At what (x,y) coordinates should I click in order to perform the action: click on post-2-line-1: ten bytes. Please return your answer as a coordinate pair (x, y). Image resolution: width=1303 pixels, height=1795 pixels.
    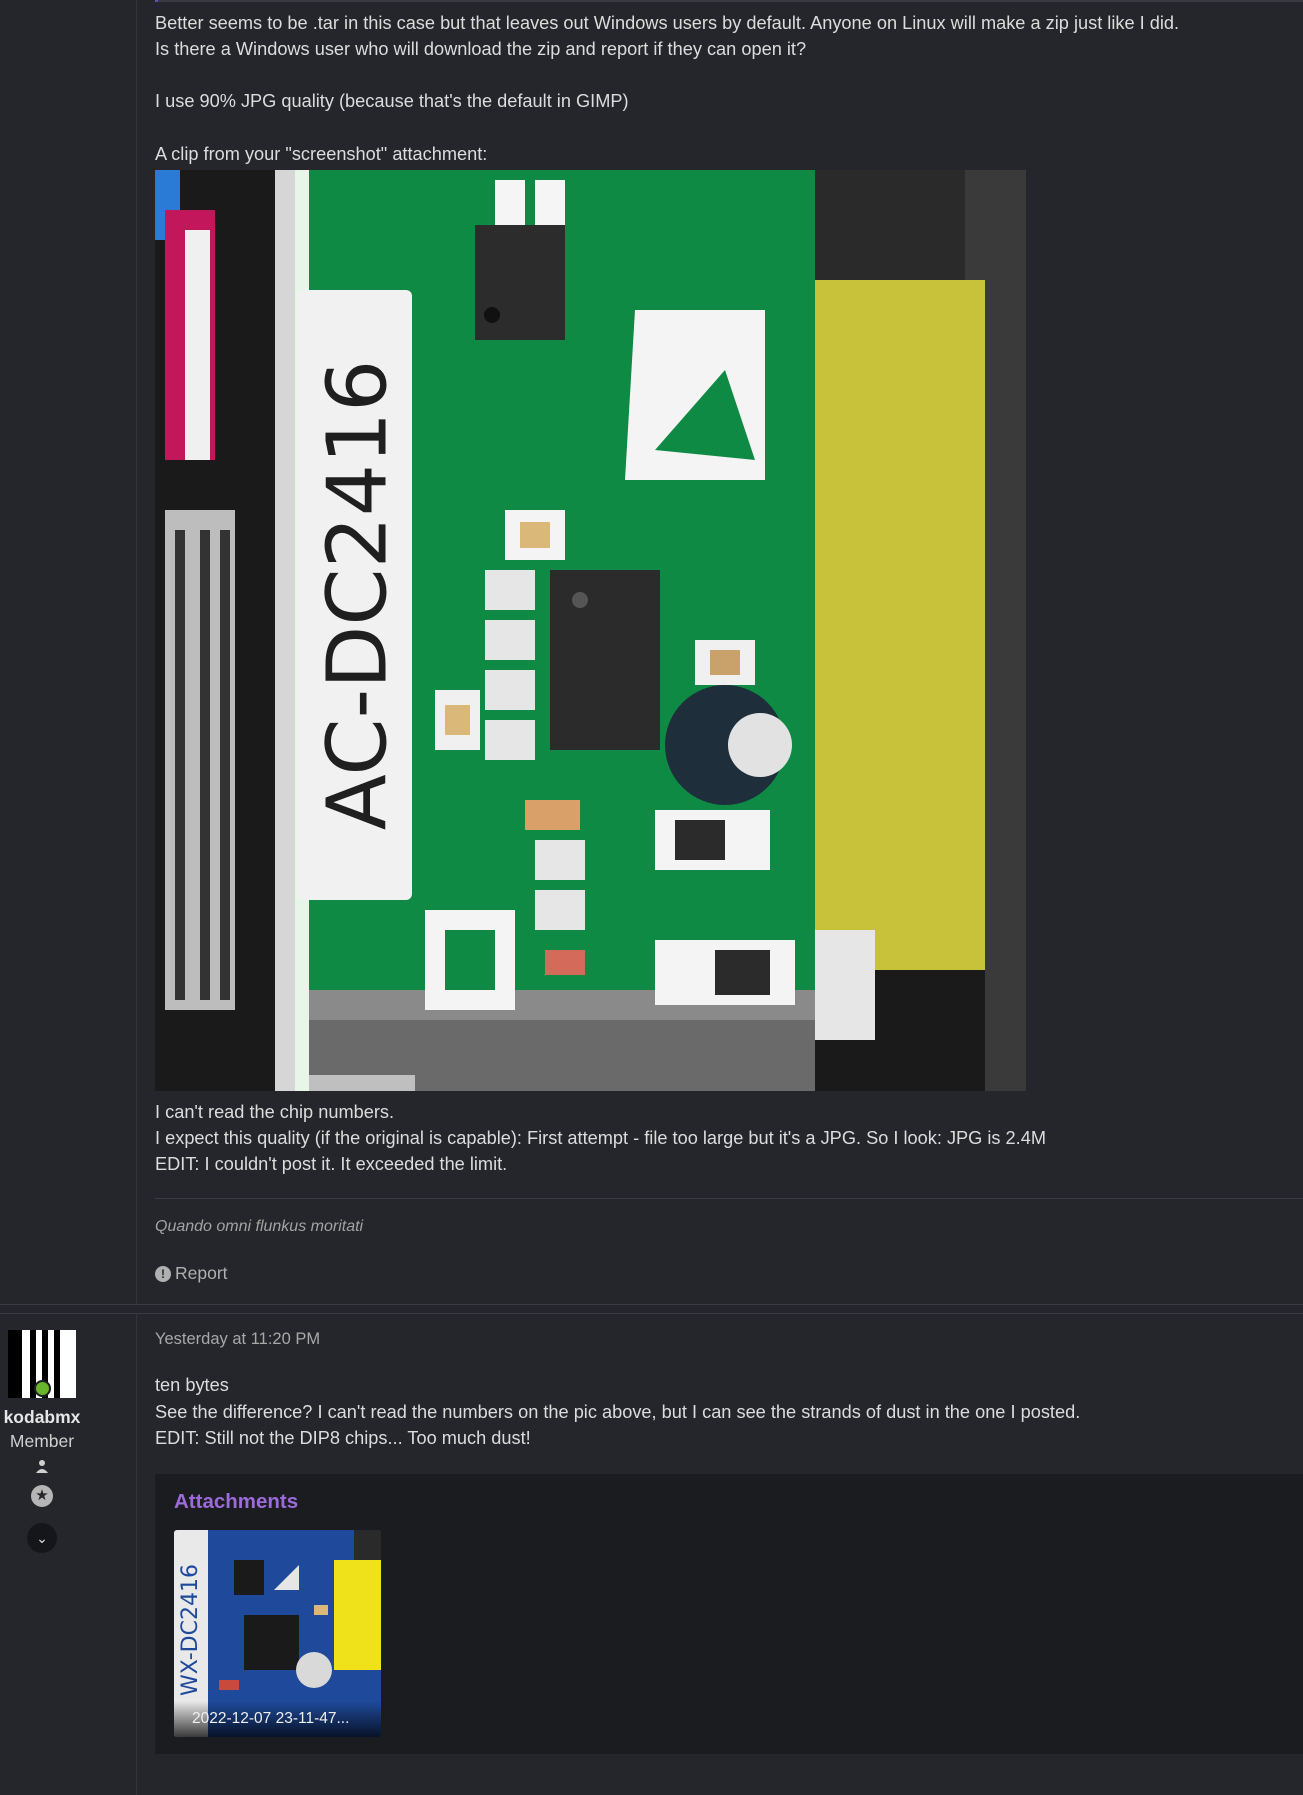
    Looking at the image, I should click on (192, 1385).